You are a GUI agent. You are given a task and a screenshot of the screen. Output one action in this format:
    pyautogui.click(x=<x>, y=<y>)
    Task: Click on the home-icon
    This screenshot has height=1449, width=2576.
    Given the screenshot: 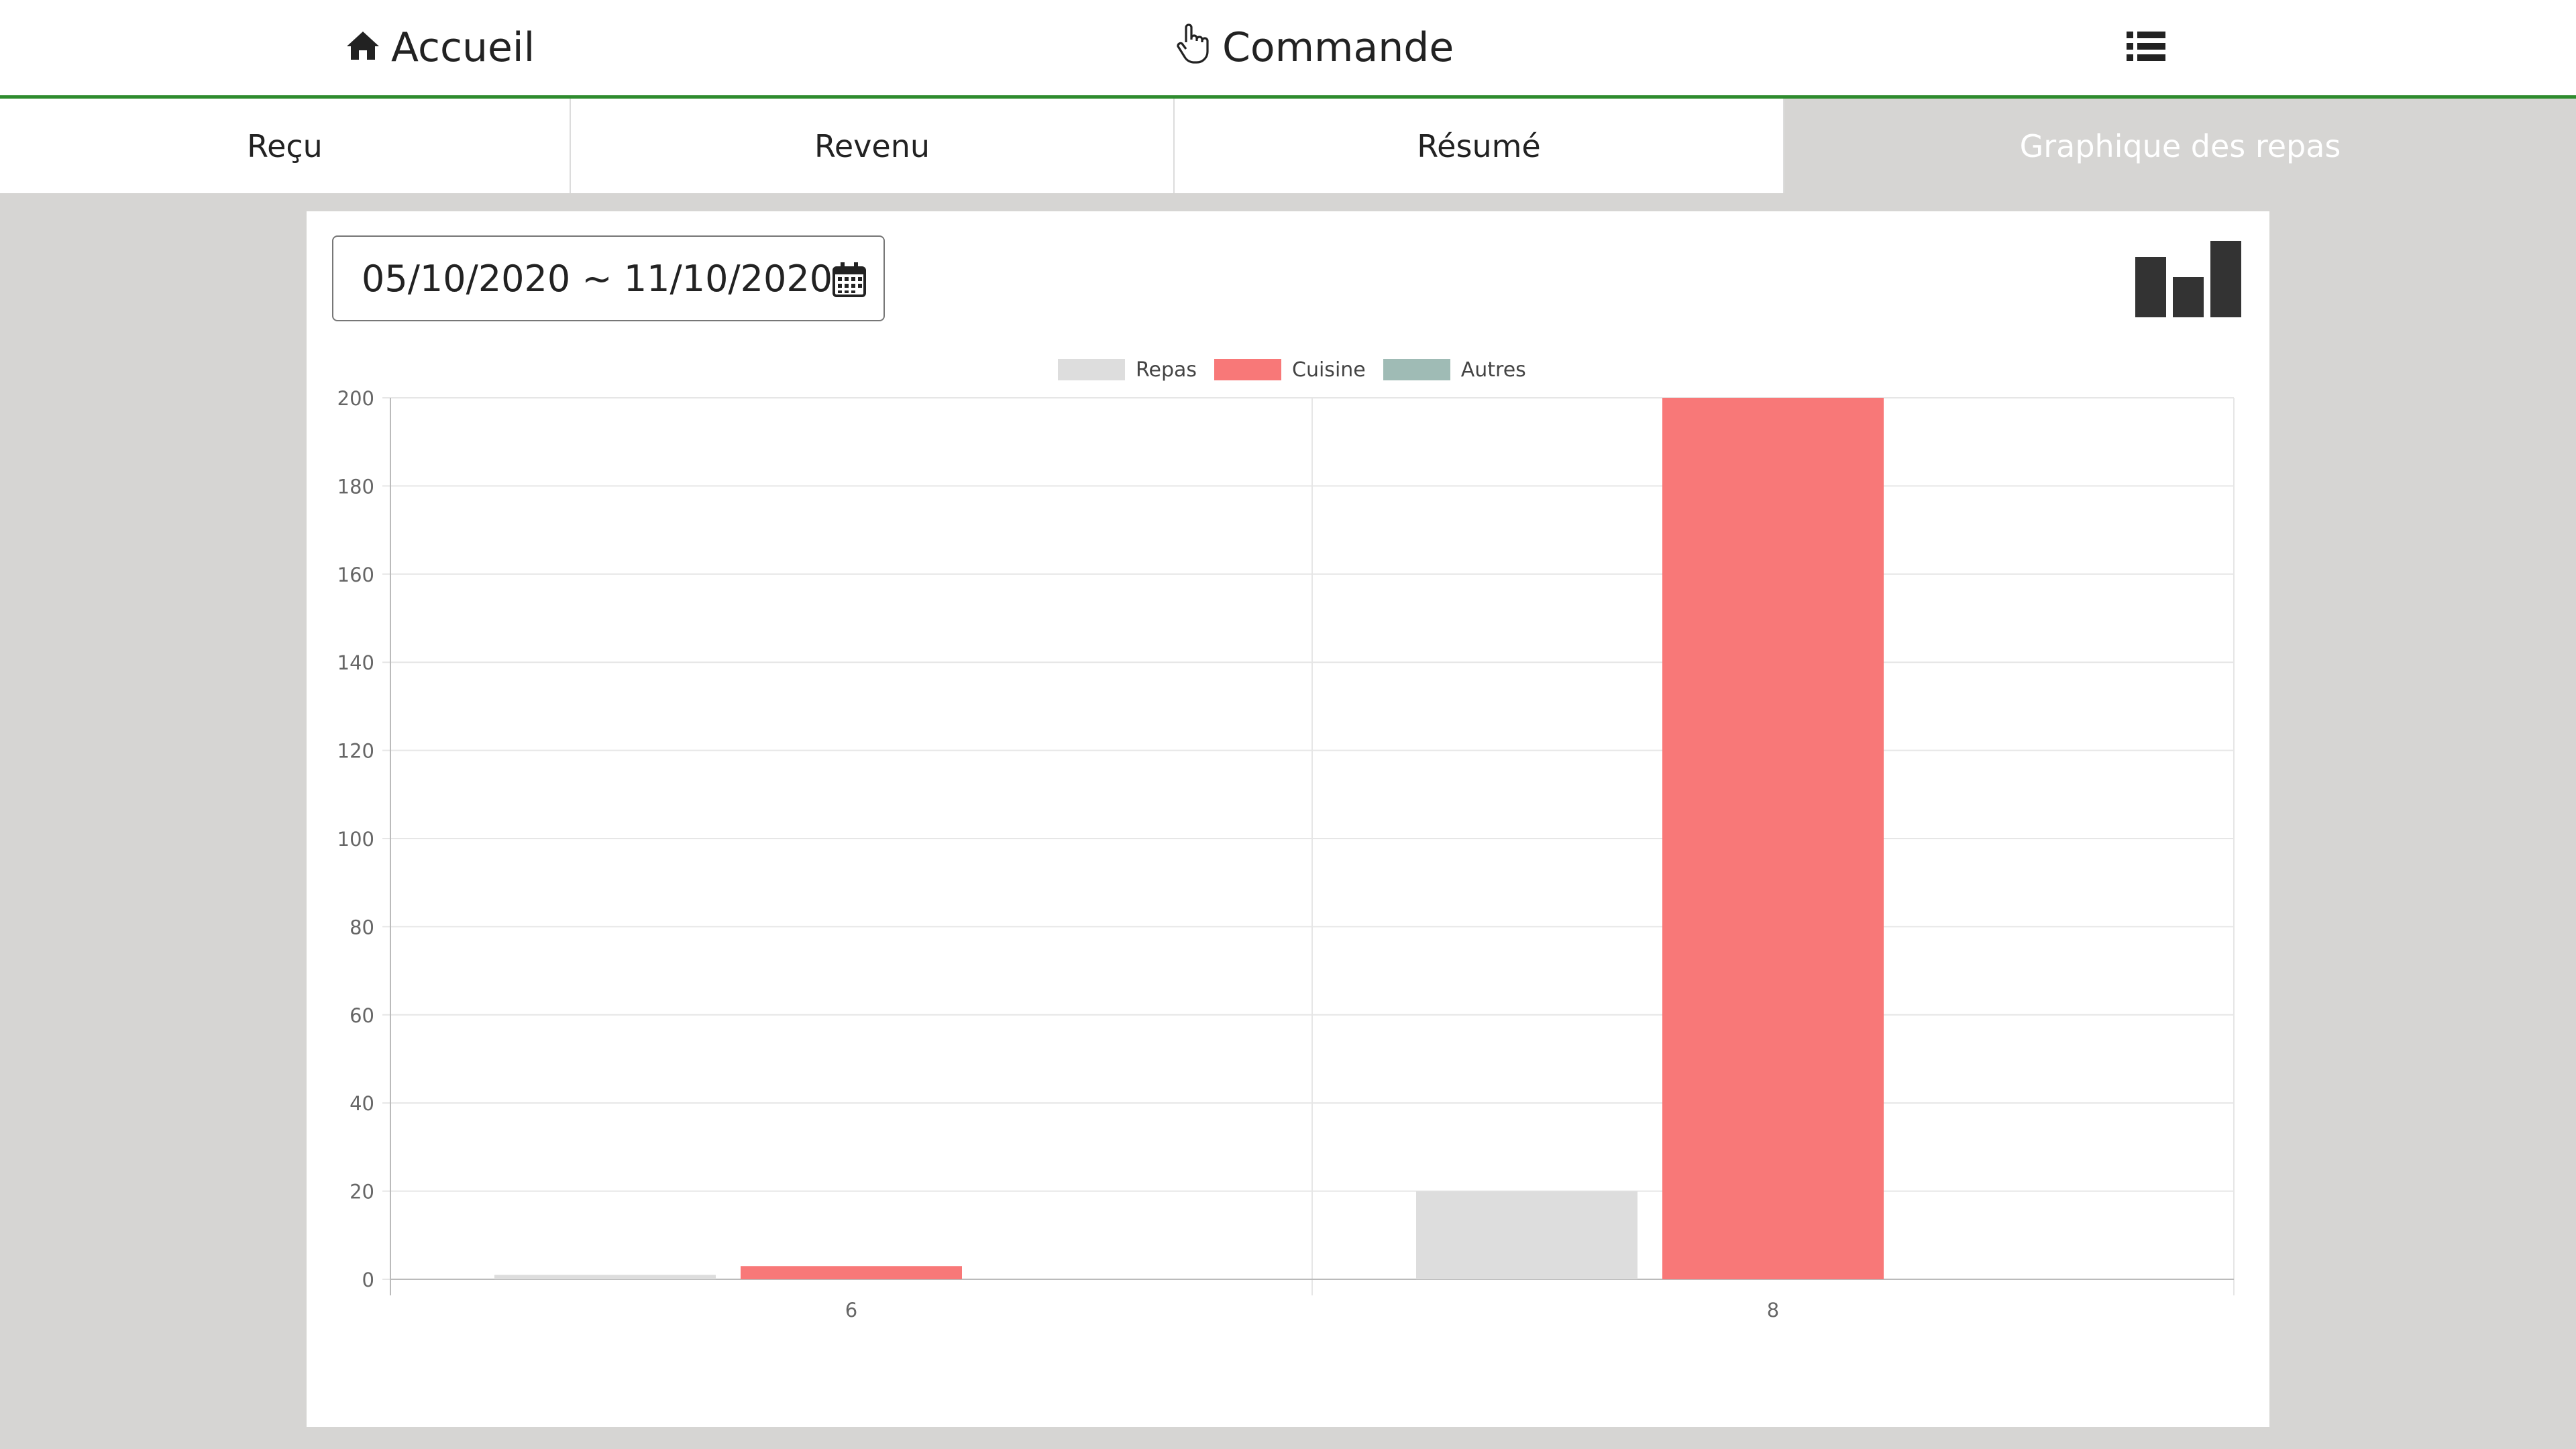 What is the action you would take?
    pyautogui.click(x=362, y=47)
    